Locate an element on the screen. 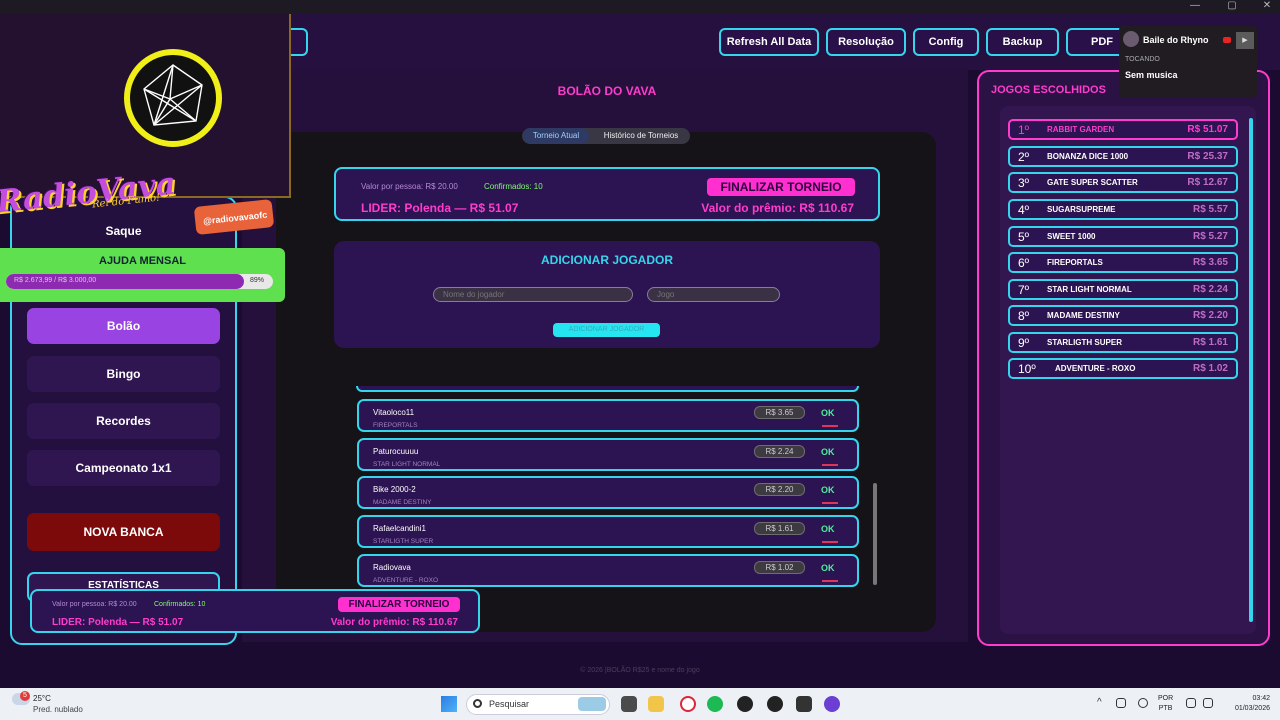 The image size is (1280, 720). channel-logo is located at coordinates (173, 98).